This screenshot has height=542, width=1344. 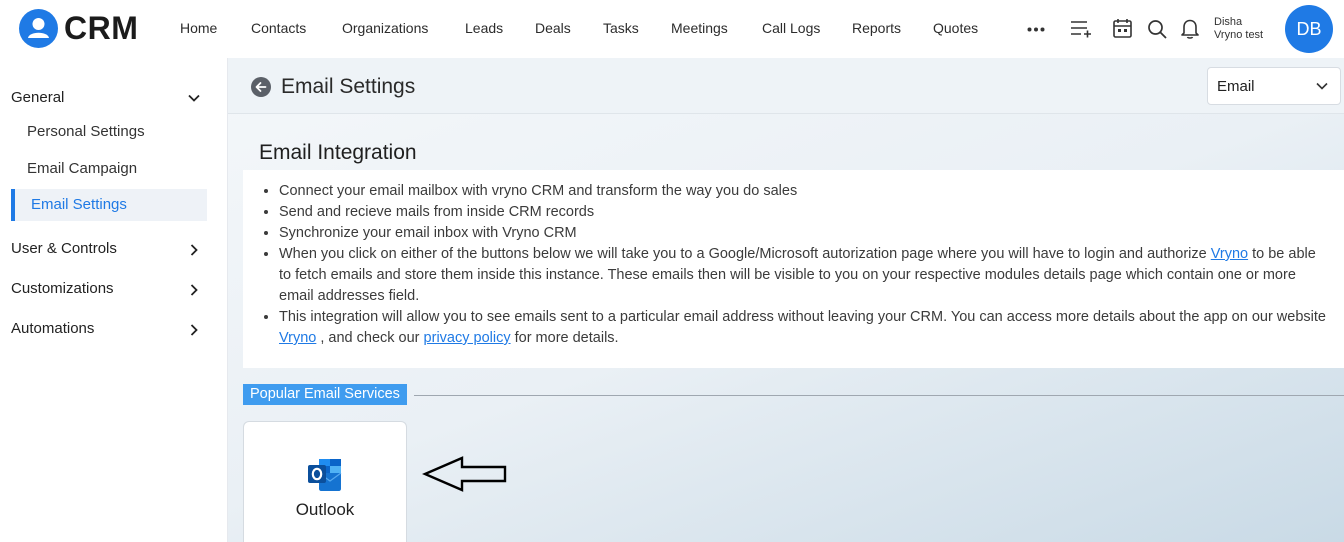 I want to click on nav-reports: Reports, so click(x=876, y=28).